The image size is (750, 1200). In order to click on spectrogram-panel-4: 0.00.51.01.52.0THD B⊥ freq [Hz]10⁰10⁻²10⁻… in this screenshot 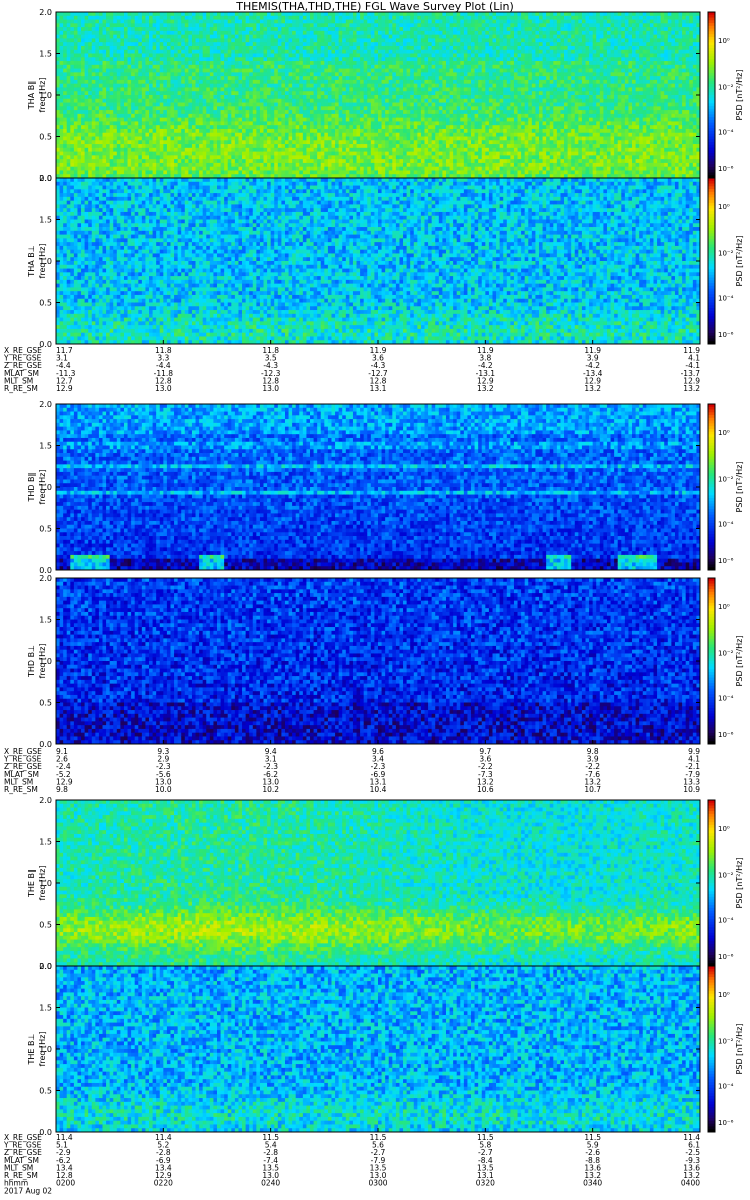, I will do `click(385, 661)`.